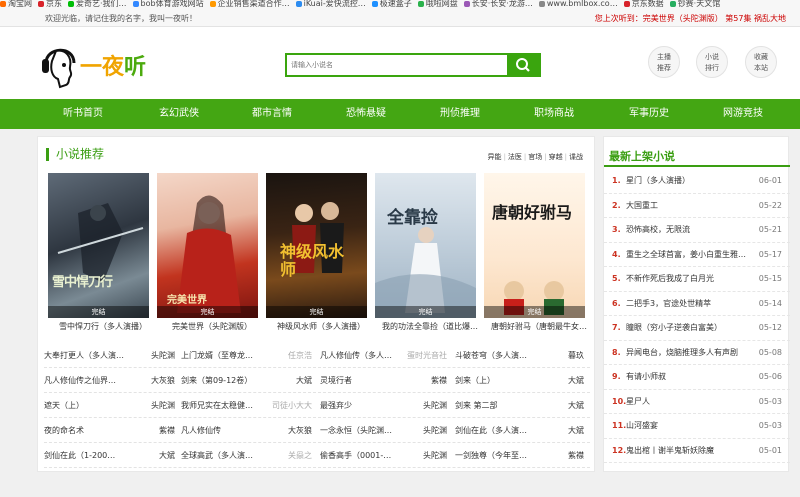 The width and height of the screenshot is (800, 497). Describe the element at coordinates (688, 181) in the screenshot. I see `latest-item-title: 星门（多人演播）` at that location.